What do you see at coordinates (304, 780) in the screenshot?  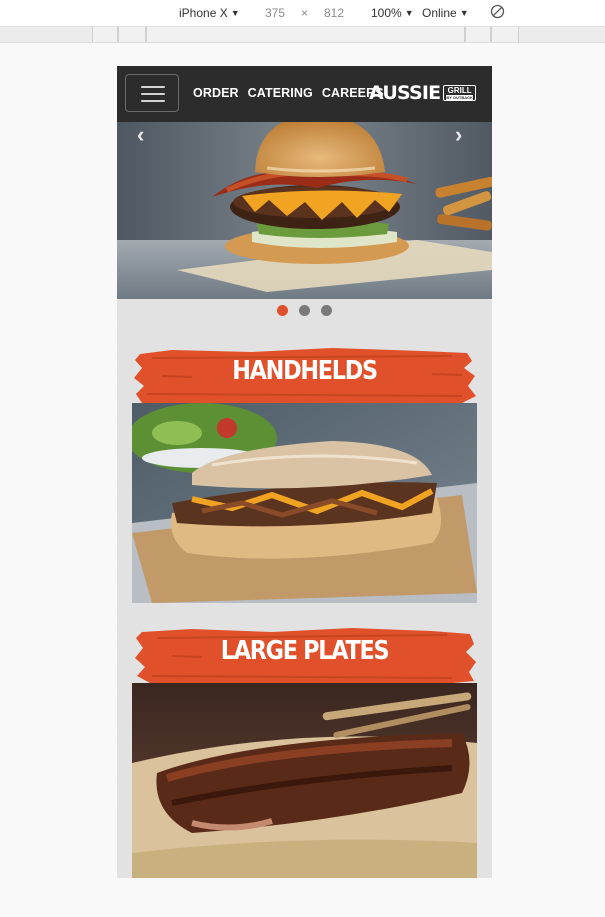 I see `large-plates-photo` at bounding box center [304, 780].